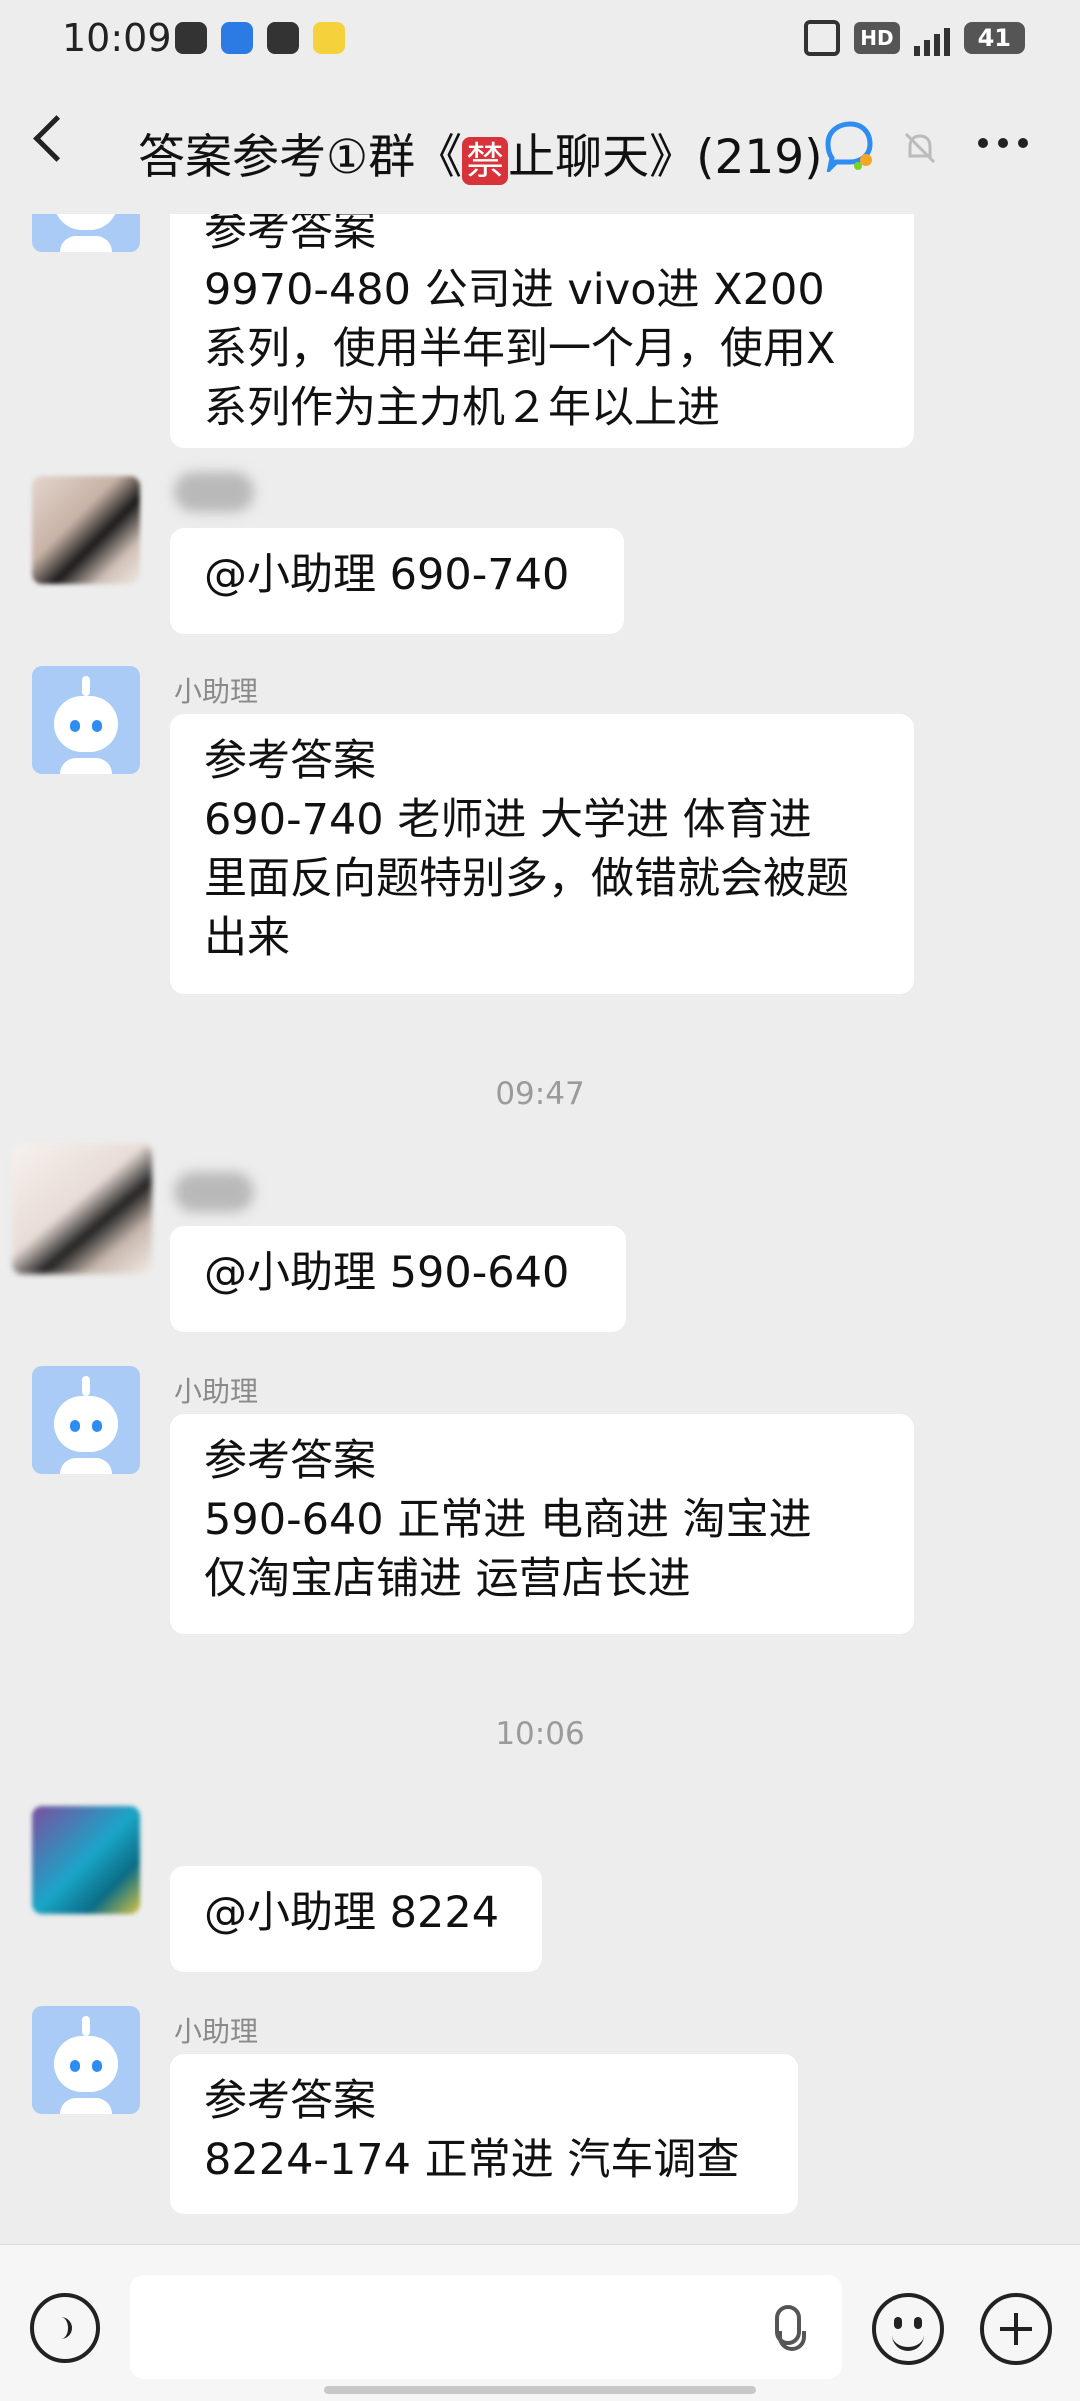 The height and width of the screenshot is (2401, 1080). What do you see at coordinates (1016, 2329) in the screenshot?
I see `add-attachment-icon` at bounding box center [1016, 2329].